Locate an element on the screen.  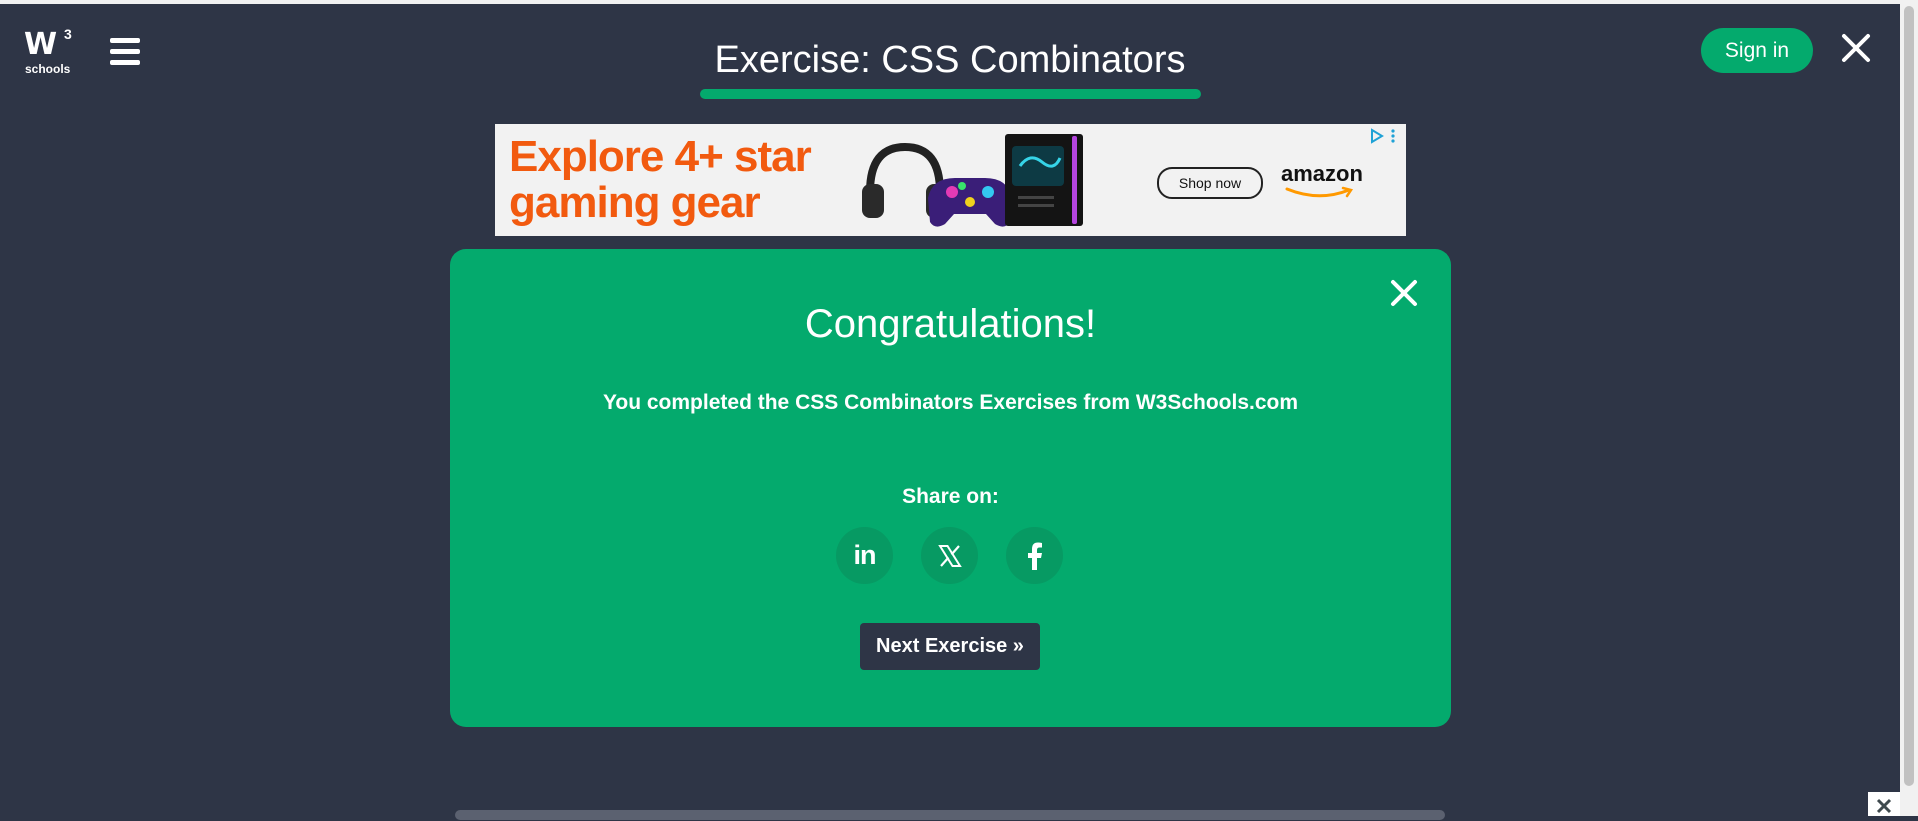
linkedin-icon: in is located at coordinates (865, 555).